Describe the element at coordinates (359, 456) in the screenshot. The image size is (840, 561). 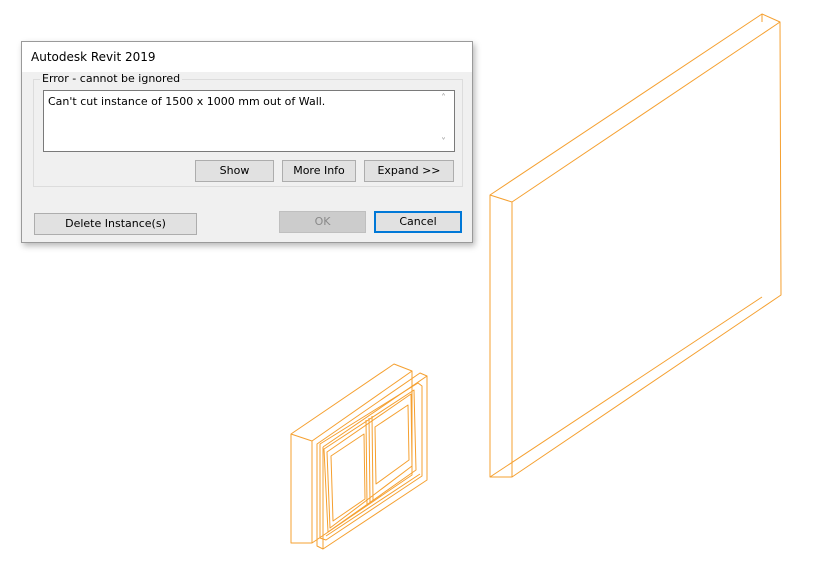
I see `window-instance` at that location.